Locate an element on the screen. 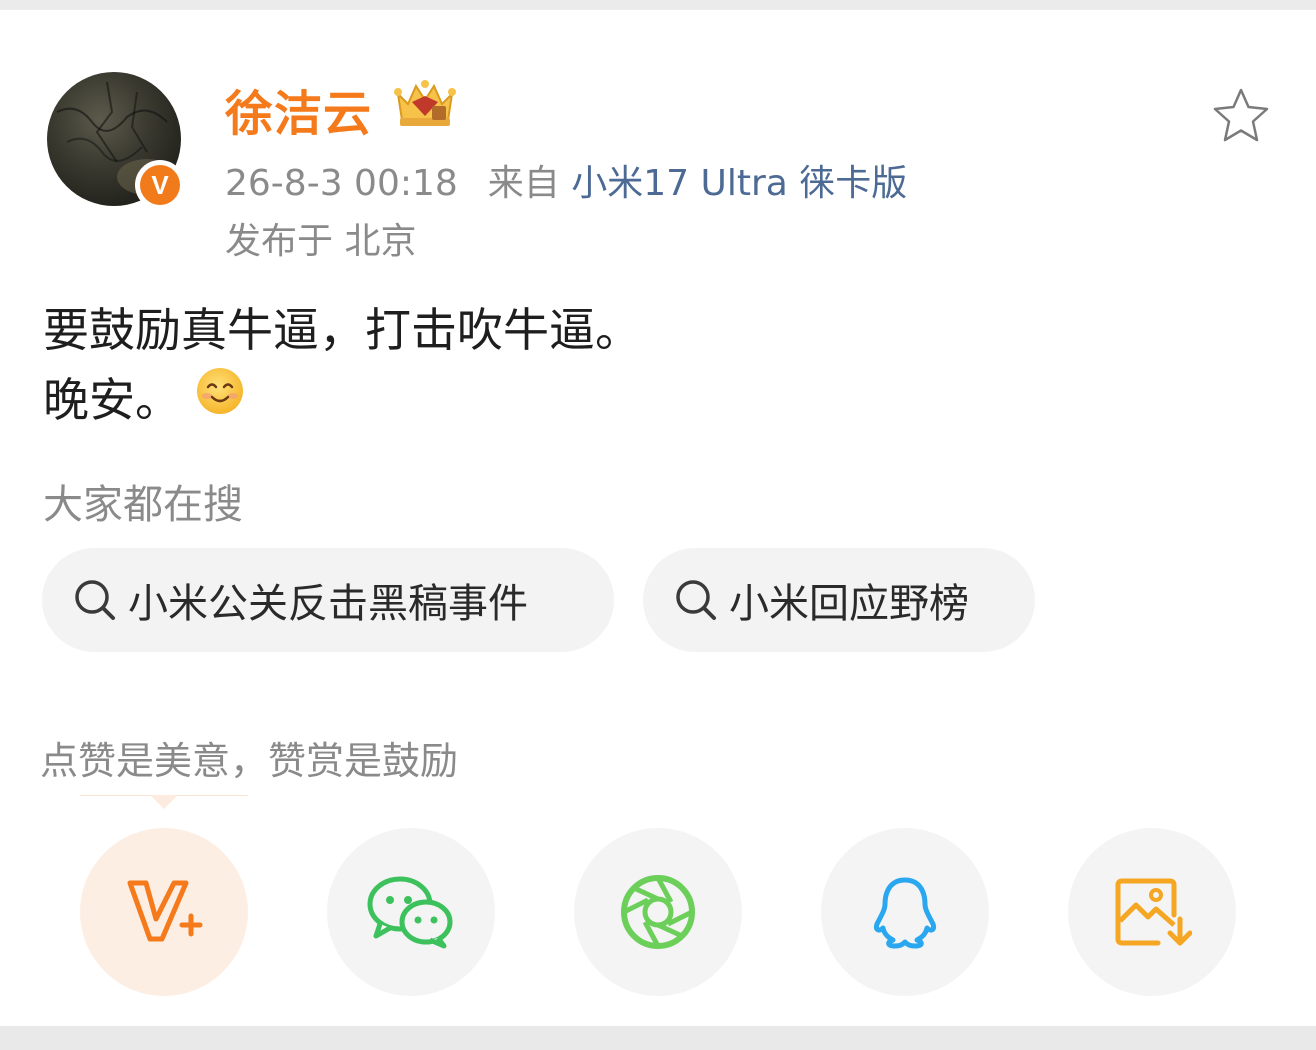  qq-share-button is located at coordinates (905, 912).